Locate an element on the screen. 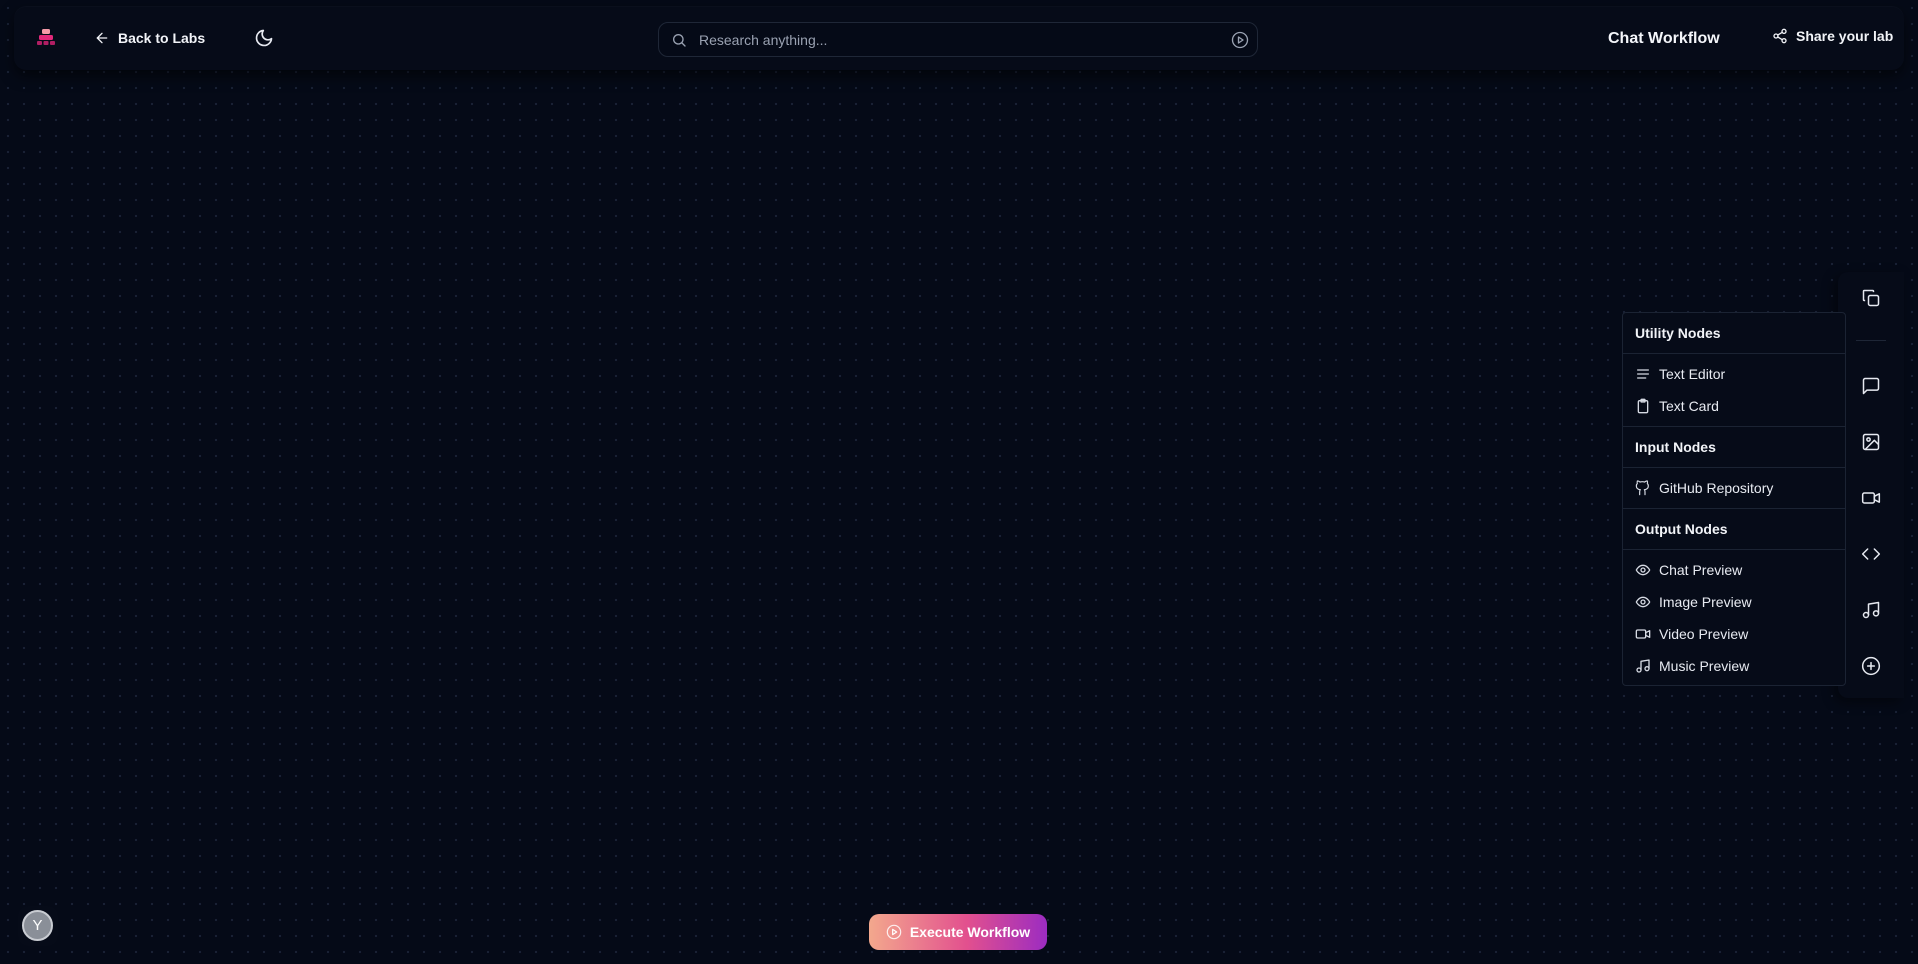 The image size is (1918, 964). menu-item-chat-preview: Chat Preview is located at coordinates (1734, 570).